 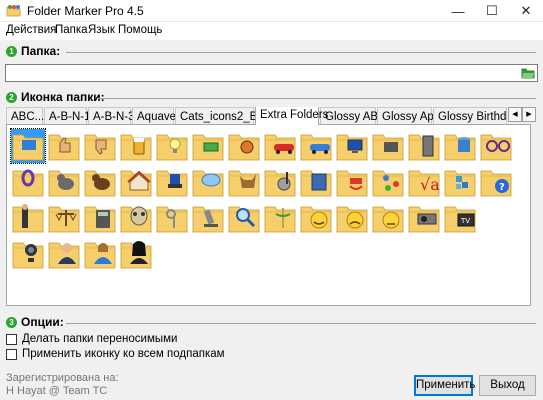 What do you see at coordinates (123, 354) in the screenshot?
I see `apply-subfolders-label: Применить иконку ко всем подпапкам` at bounding box center [123, 354].